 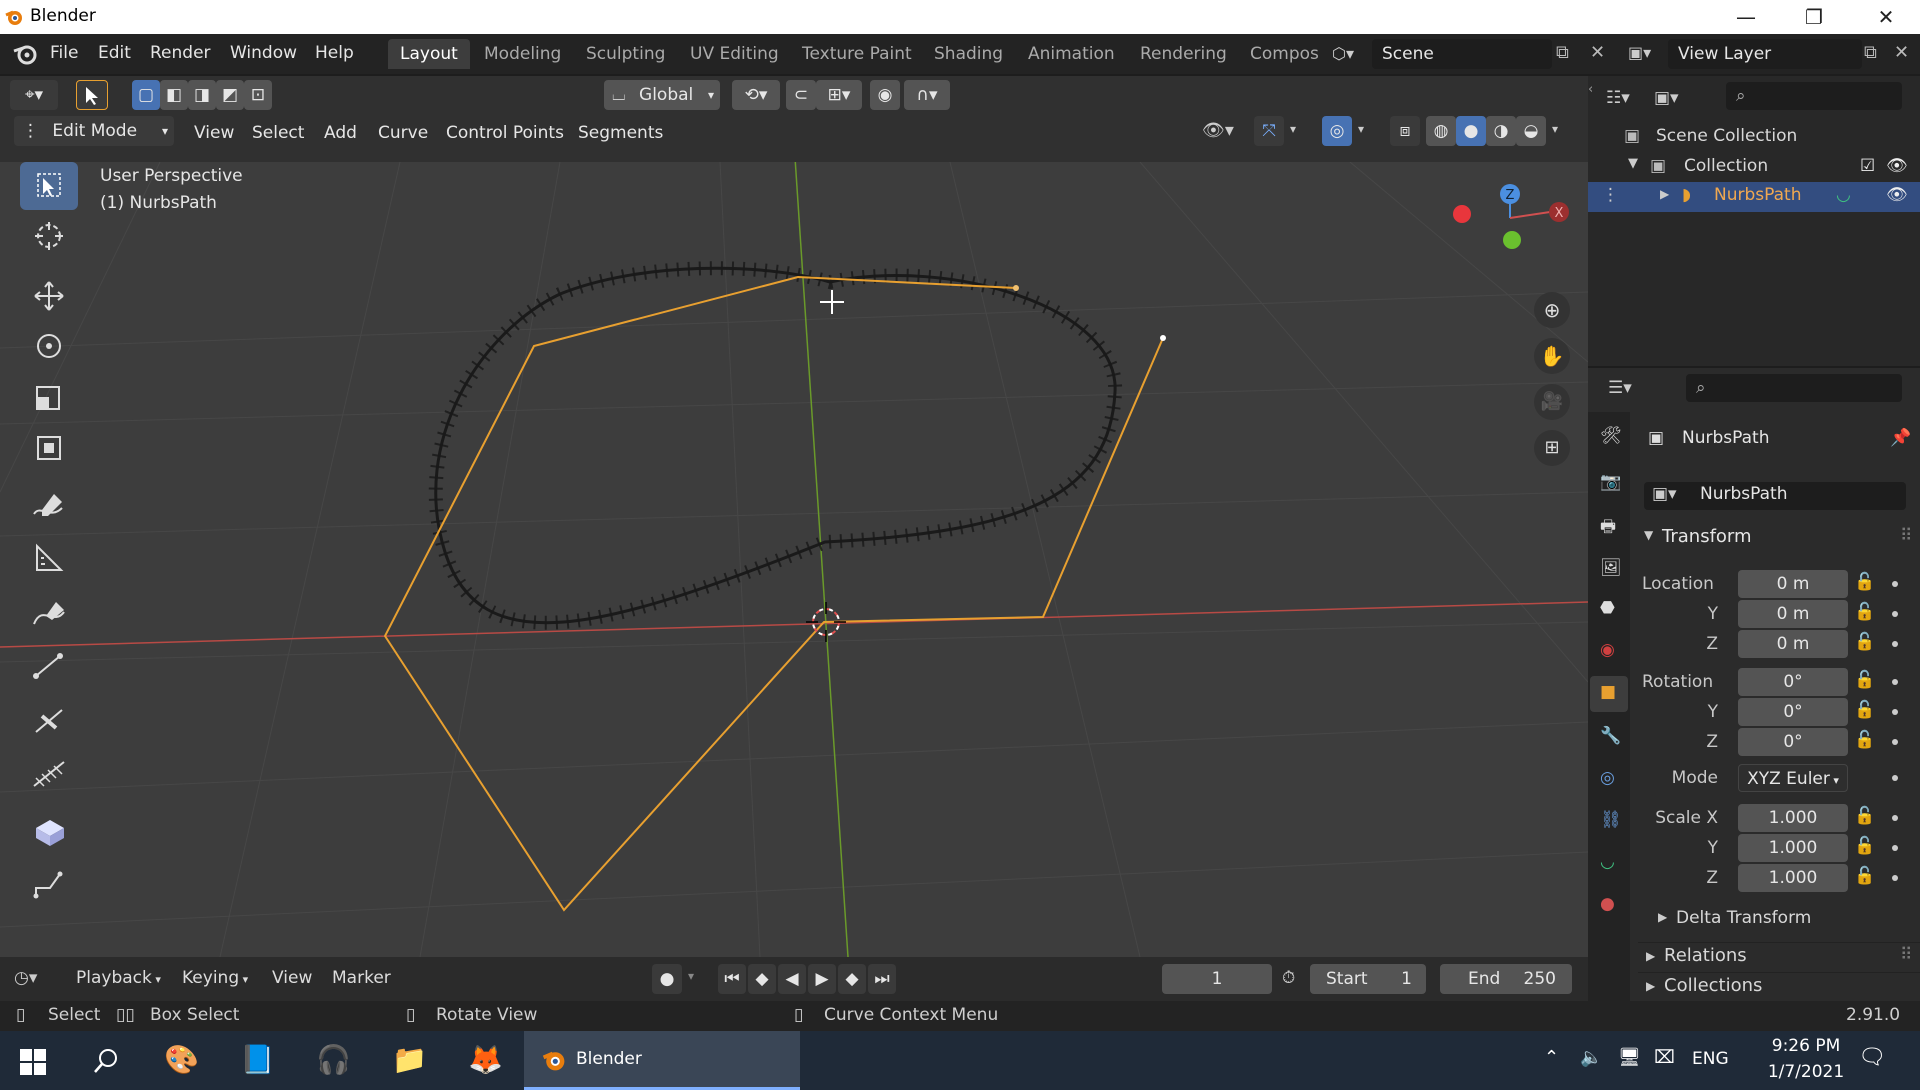 What do you see at coordinates (49, 614) in the screenshot?
I see `draw-tool` at bounding box center [49, 614].